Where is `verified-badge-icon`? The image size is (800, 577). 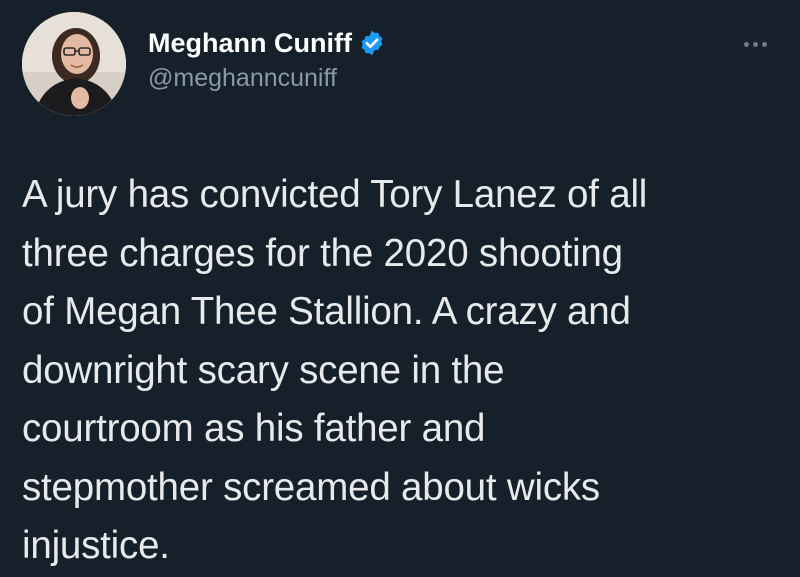 verified-badge-icon is located at coordinates (372, 43).